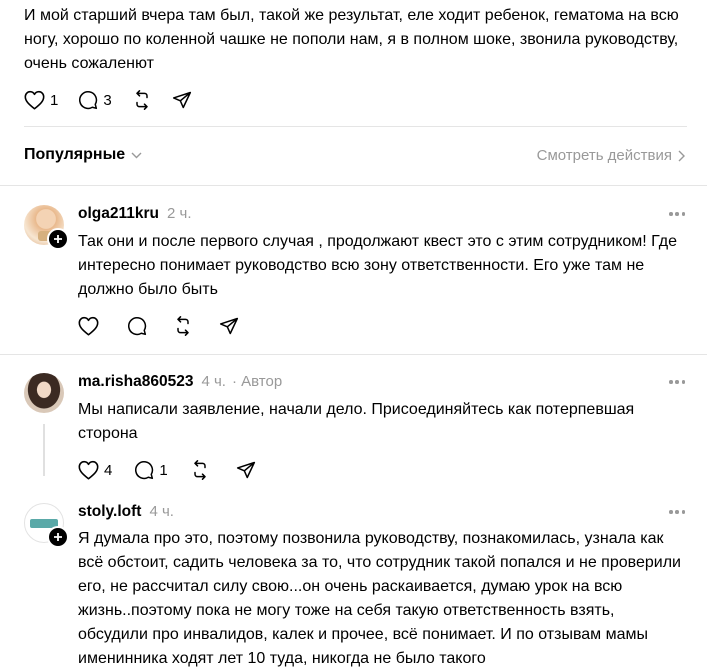 The width and height of the screenshot is (707, 671). What do you see at coordinates (604, 155) in the screenshot?
I see `see-activity-label: Смотреть действия` at bounding box center [604, 155].